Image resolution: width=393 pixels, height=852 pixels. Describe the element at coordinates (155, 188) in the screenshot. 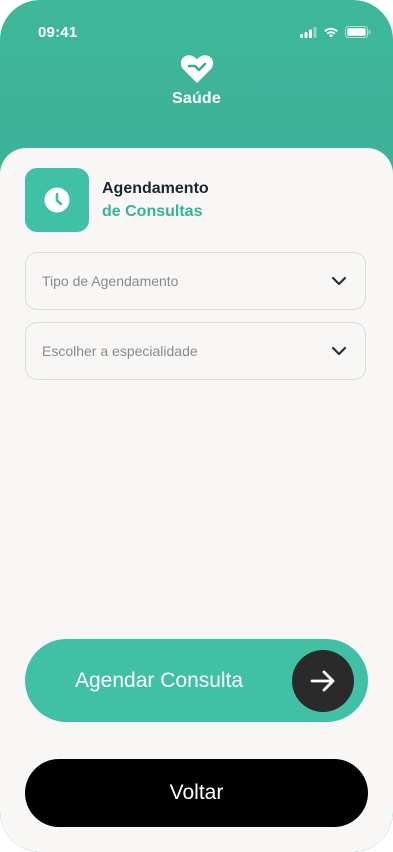

I see `title-line-1: Agendamento` at that location.